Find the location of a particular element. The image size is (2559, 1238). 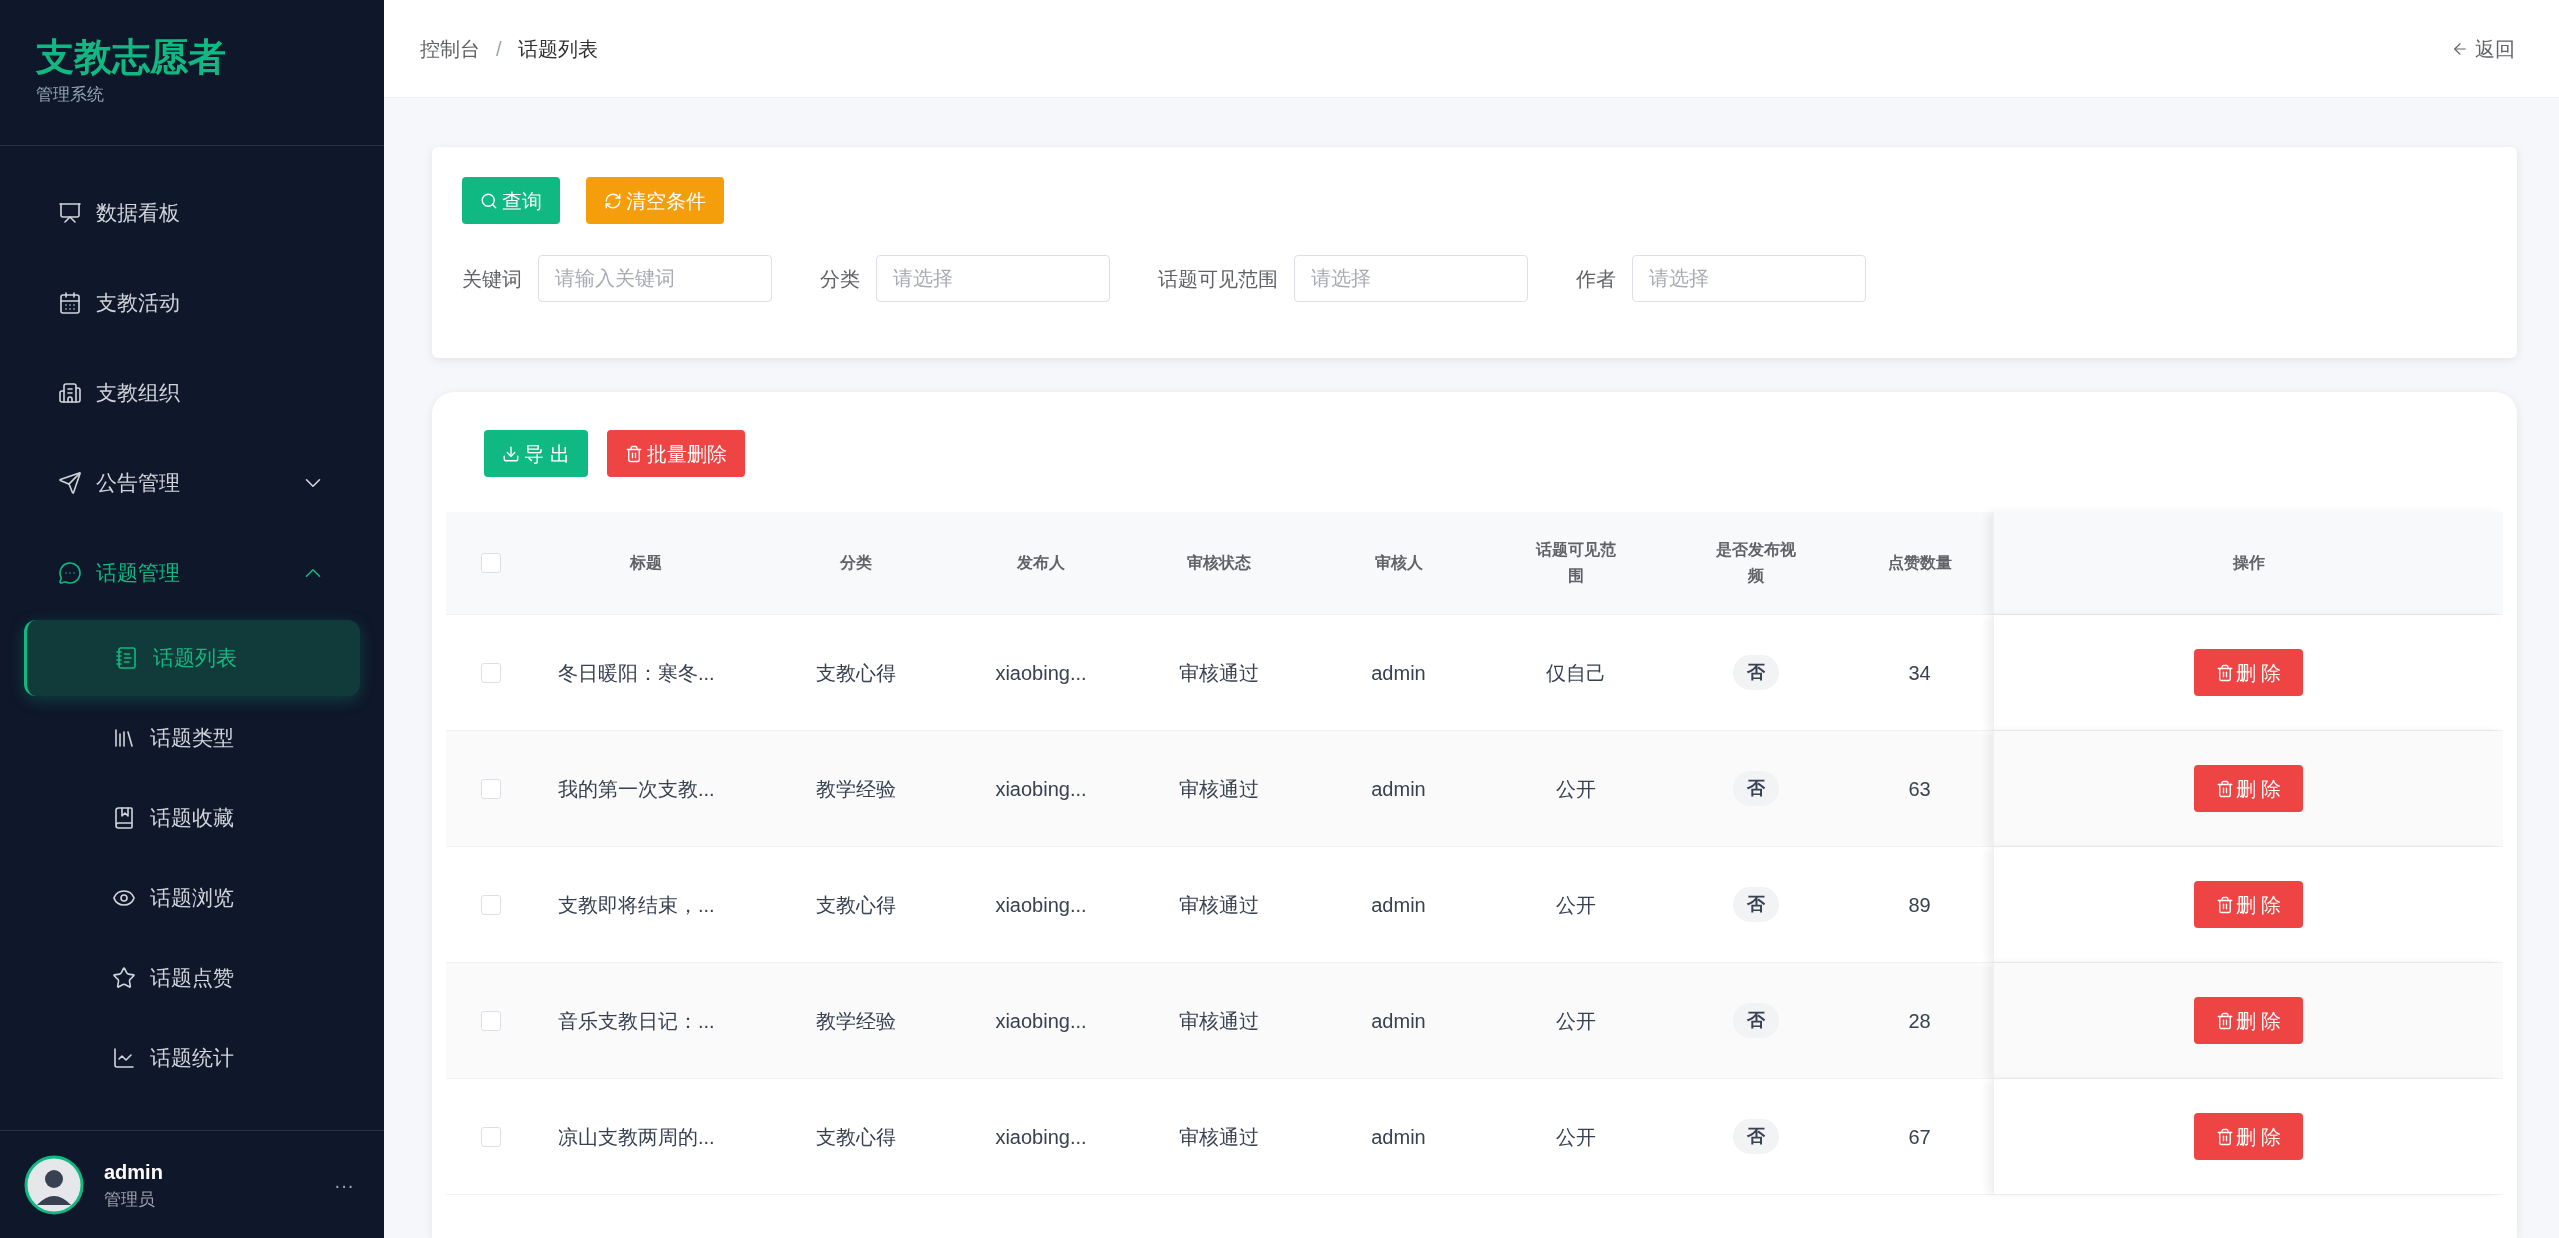

submenu-item: 话题统计 is located at coordinates (192, 1058).